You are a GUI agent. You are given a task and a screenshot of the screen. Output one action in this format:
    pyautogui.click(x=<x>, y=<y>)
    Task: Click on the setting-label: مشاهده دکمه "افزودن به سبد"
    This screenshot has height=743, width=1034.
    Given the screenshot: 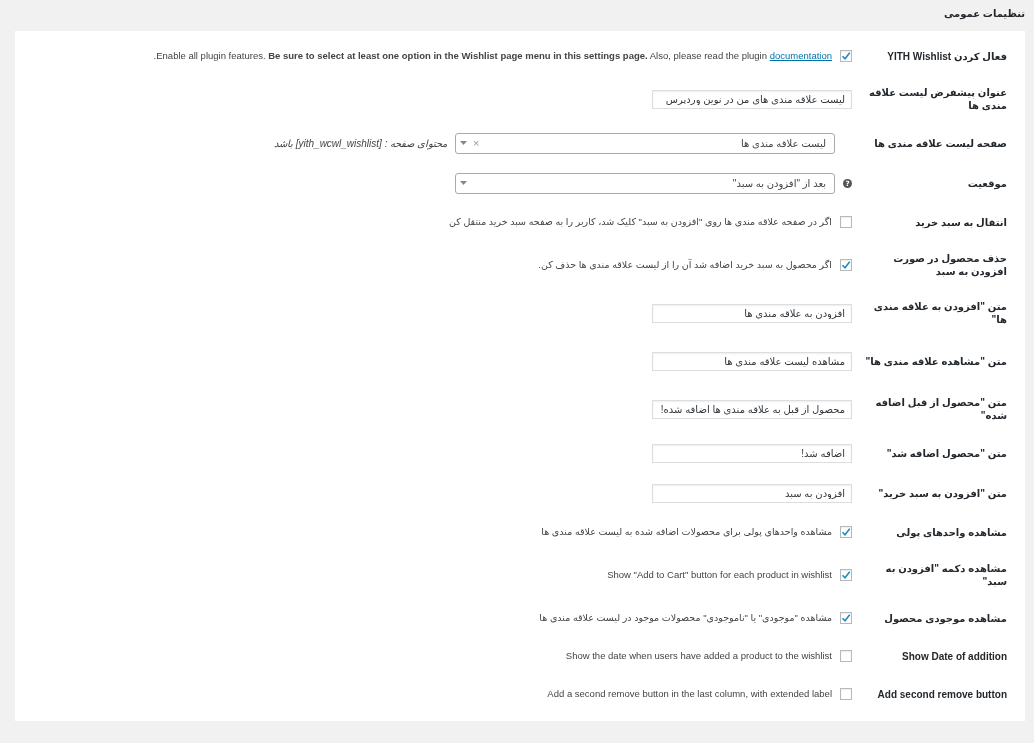 What is the action you would take?
    pyautogui.click(x=945, y=575)
    